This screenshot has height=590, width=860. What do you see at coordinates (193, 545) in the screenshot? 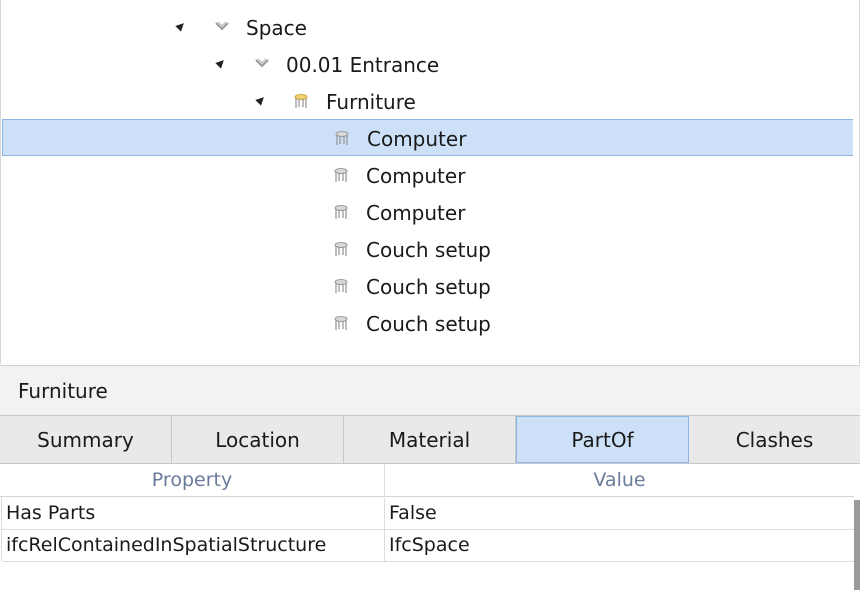
I see `property-cell: ifcRelContainedInSpatialStructure` at bounding box center [193, 545].